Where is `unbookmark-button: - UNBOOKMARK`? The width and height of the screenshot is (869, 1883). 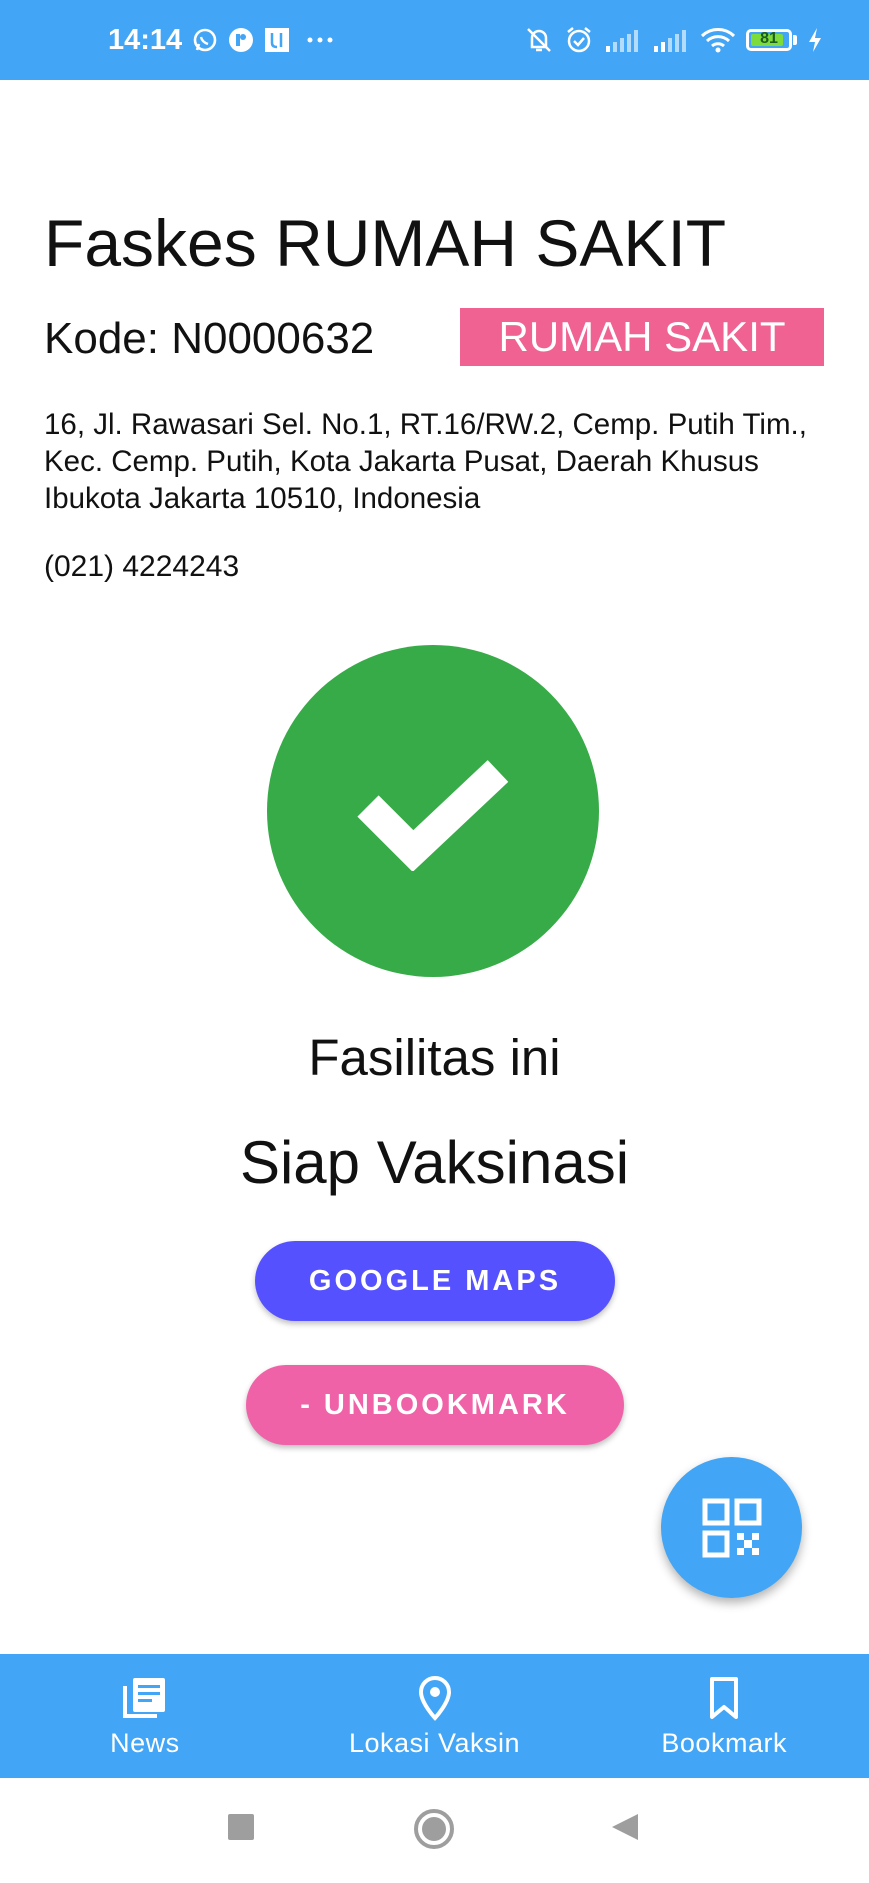
unbookmark-button: - UNBOOKMARK is located at coordinates (435, 1405).